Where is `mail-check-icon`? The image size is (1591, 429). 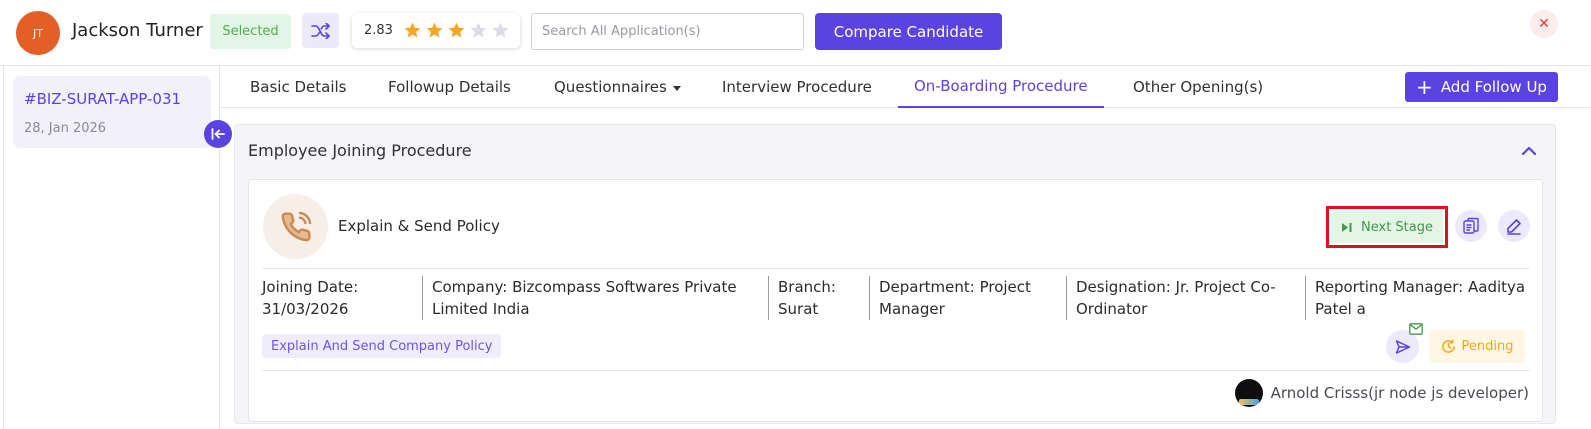 mail-check-icon is located at coordinates (1416, 329).